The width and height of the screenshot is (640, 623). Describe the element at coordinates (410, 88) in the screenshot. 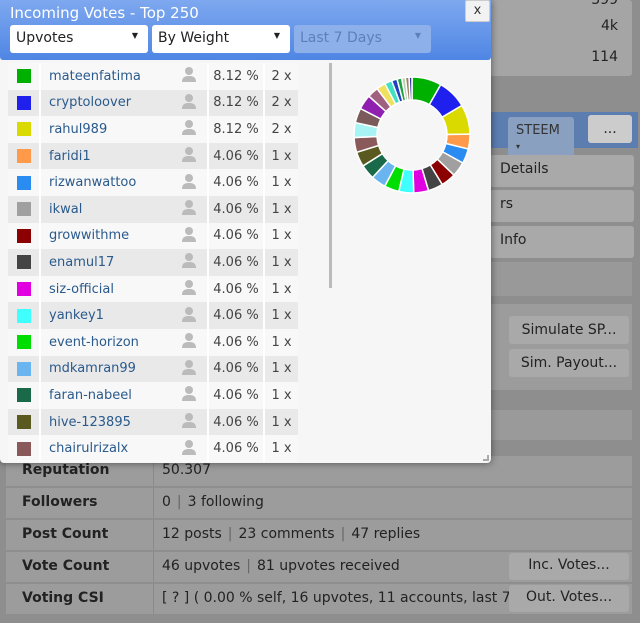

I see `donut-slice` at that location.